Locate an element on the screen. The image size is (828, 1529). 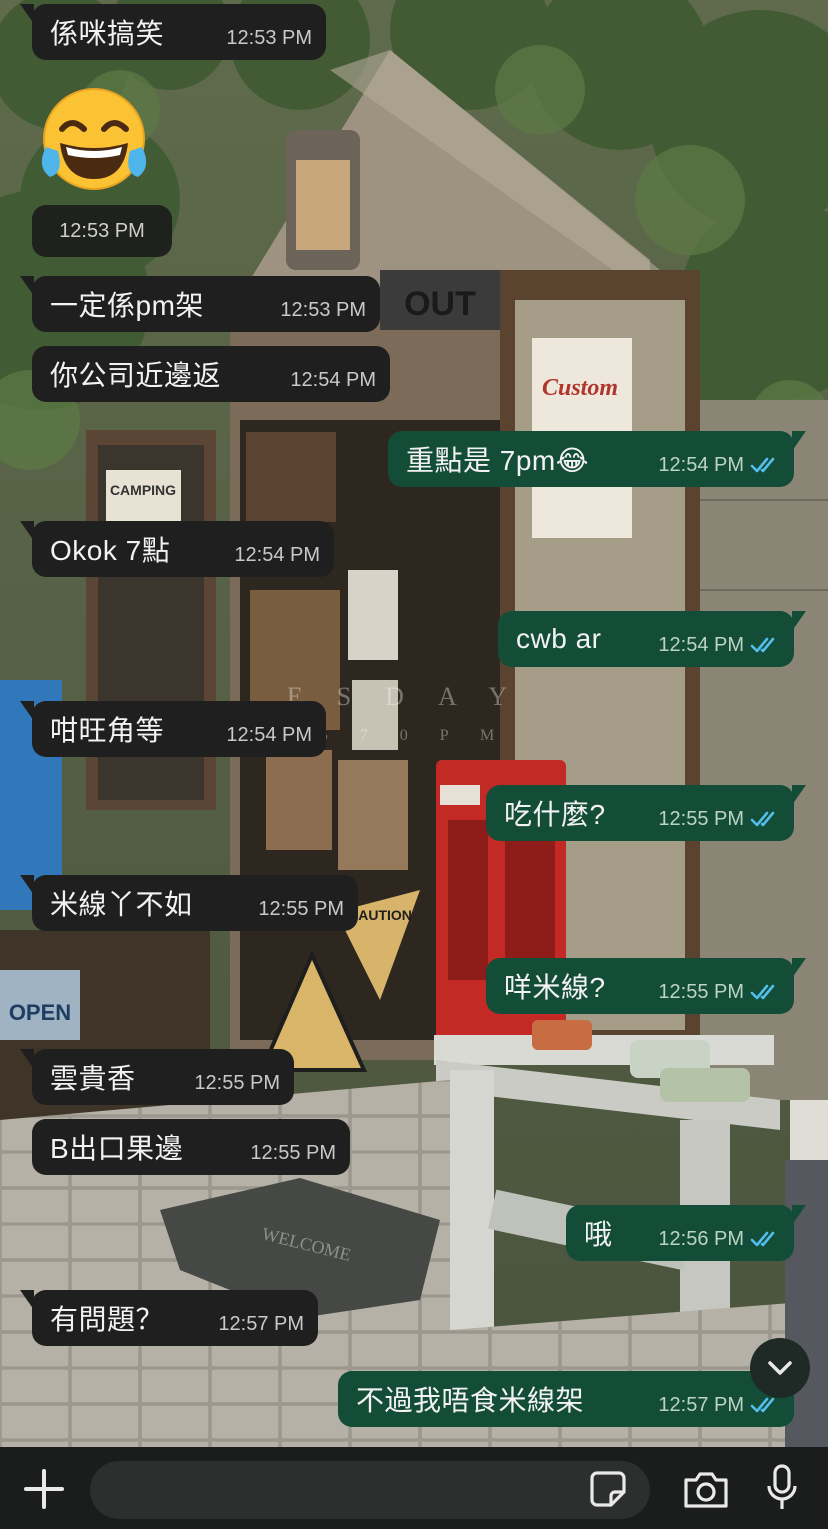
outgoing-message-bubble: 不過我唔食米線架 12:57 PM is located at coordinates (572, 1399).